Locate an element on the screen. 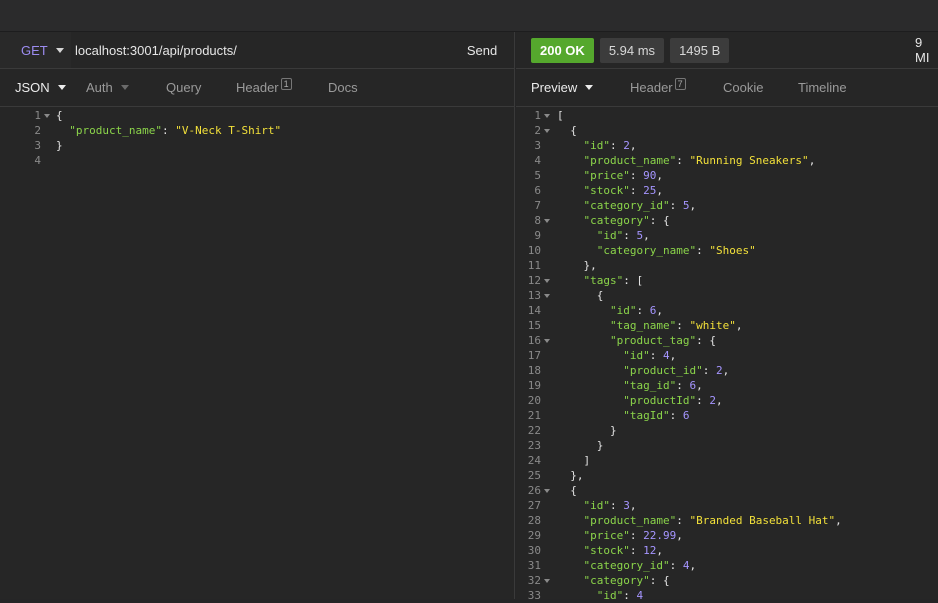  line-number: 7 is located at coordinates (537, 205).